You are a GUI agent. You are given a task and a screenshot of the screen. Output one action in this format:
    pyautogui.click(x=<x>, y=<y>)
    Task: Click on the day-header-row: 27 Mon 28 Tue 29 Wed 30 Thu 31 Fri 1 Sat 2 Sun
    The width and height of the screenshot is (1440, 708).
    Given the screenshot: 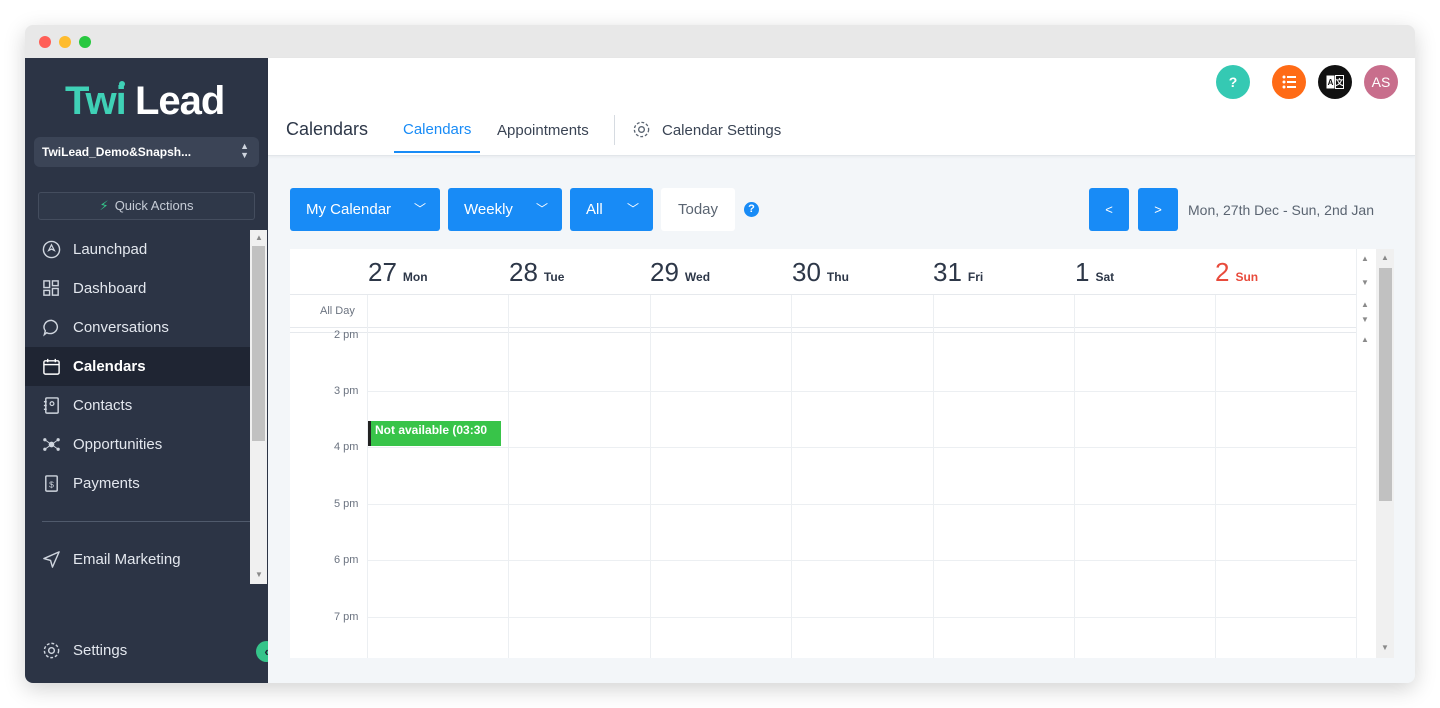 What is the action you would take?
    pyautogui.click(x=823, y=272)
    